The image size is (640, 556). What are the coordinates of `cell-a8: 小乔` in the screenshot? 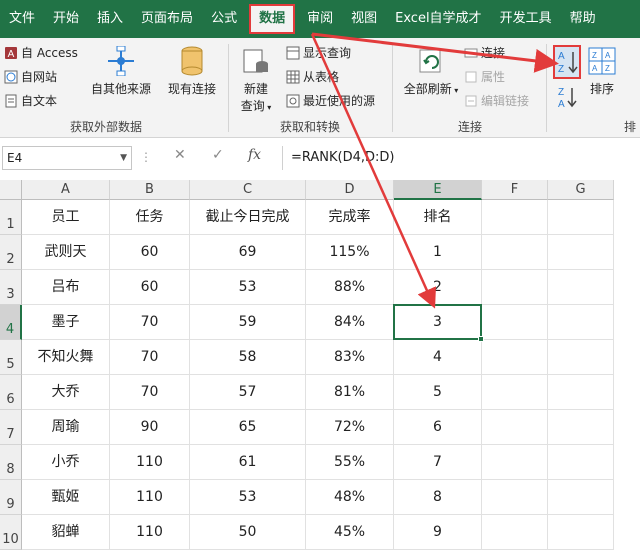 It's located at (66, 462).